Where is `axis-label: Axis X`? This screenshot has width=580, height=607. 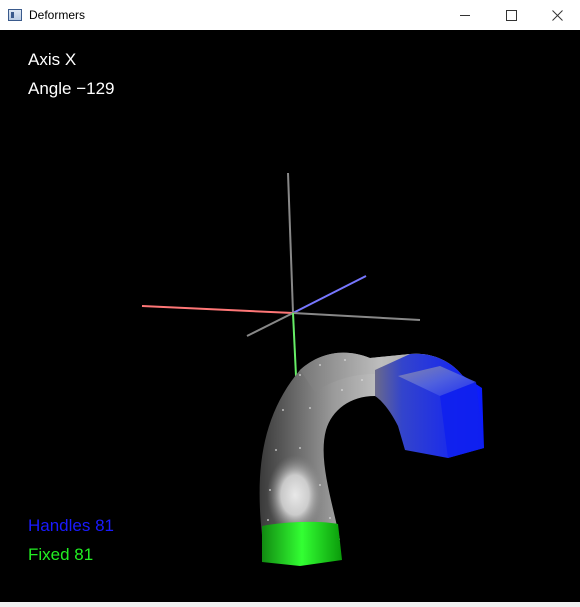
axis-label: Axis X is located at coordinates (52, 59).